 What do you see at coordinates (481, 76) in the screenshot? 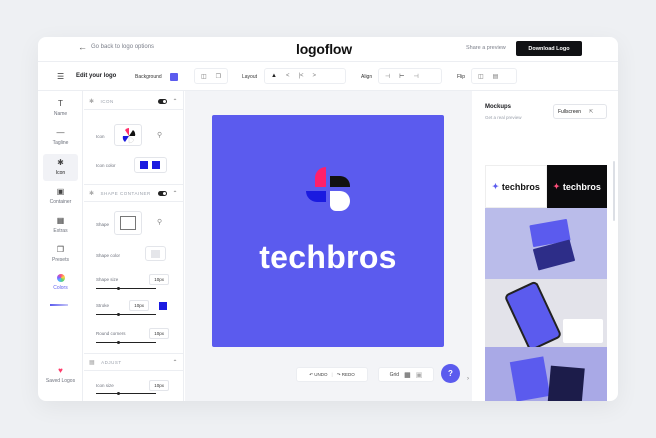
I see `flip-horizontal-icon: ◫` at bounding box center [481, 76].